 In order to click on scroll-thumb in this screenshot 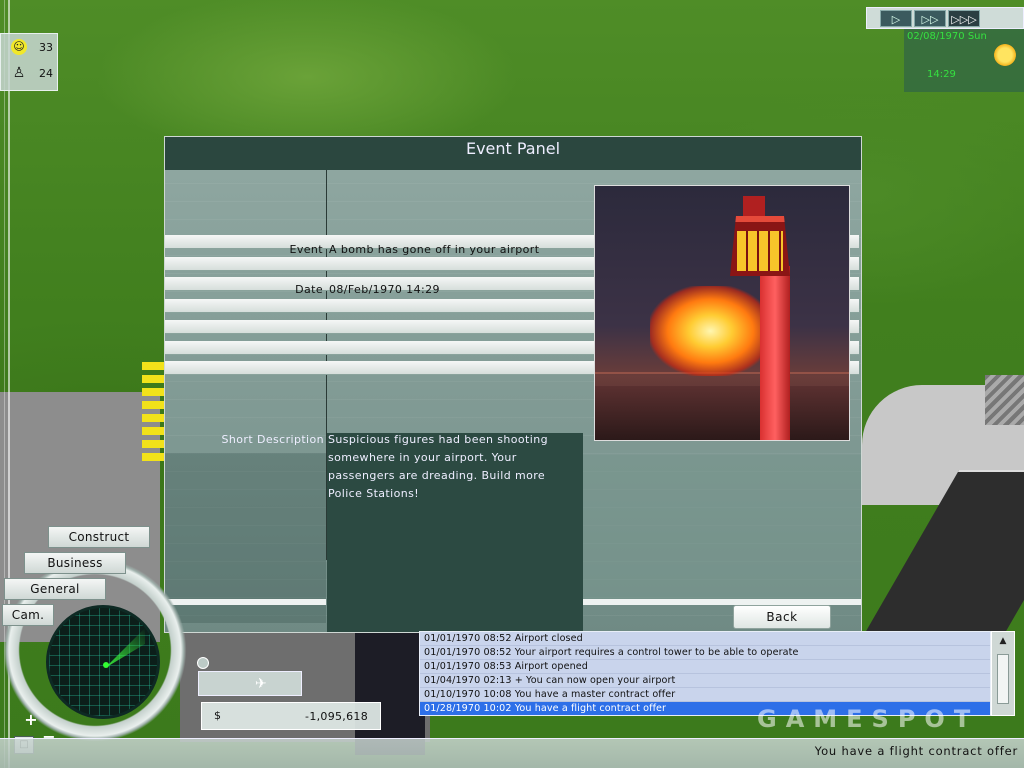, I will do `click(1003, 679)`.